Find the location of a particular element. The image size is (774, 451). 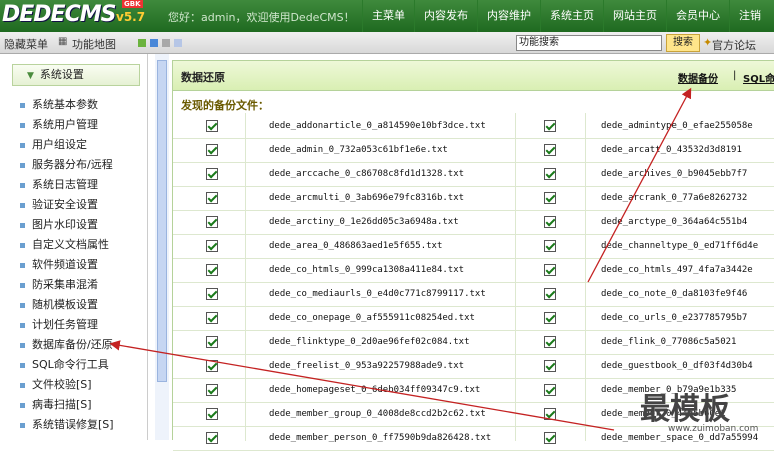

sidebar-item-system-log: 系统日志管理 is located at coordinates (59, 184).